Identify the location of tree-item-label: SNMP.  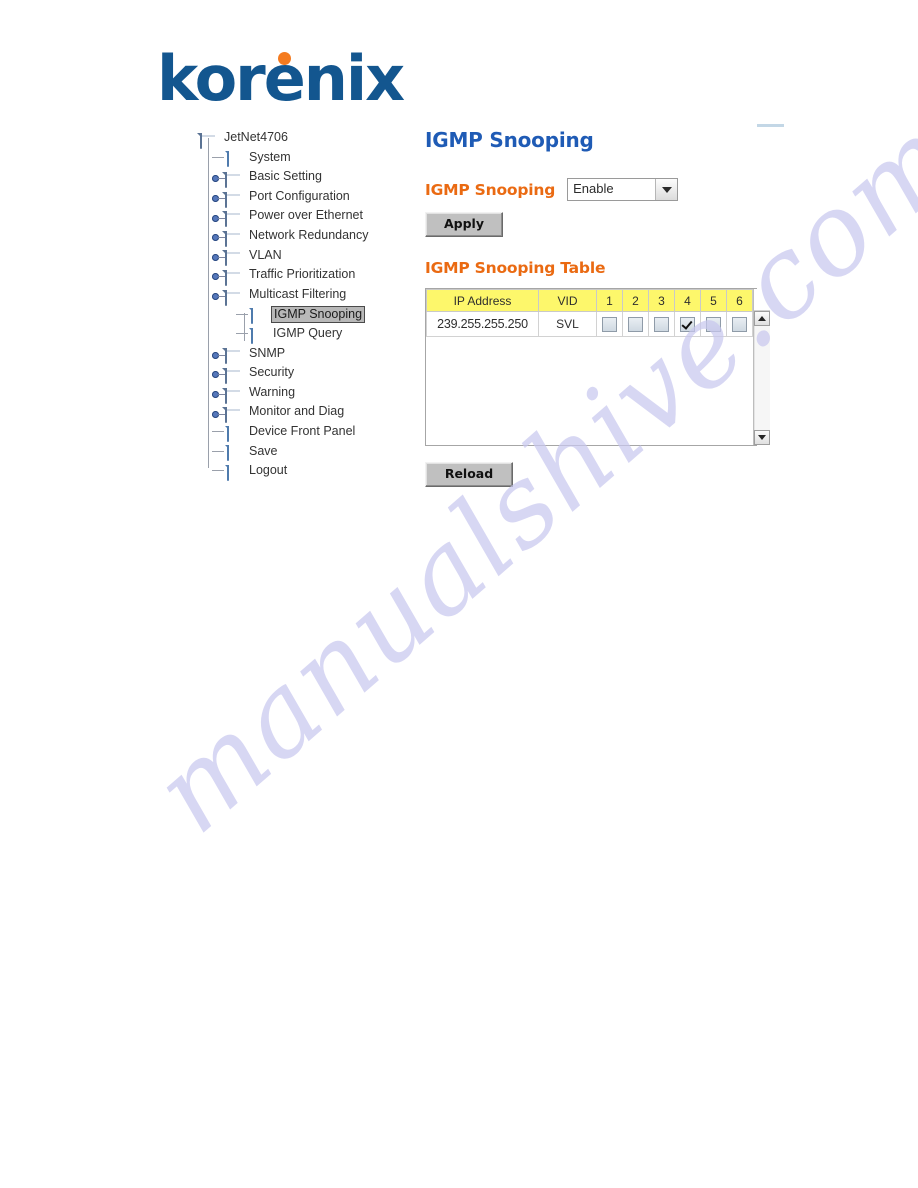
(267, 352).